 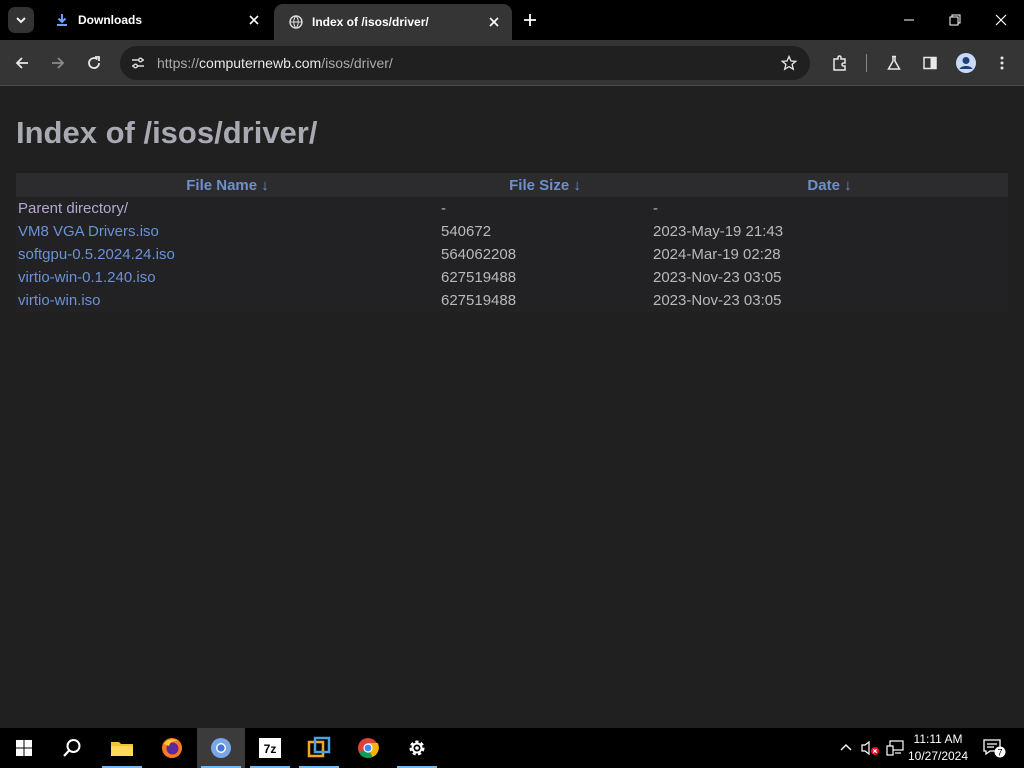 I want to click on back-button, so click(x=22, y=63).